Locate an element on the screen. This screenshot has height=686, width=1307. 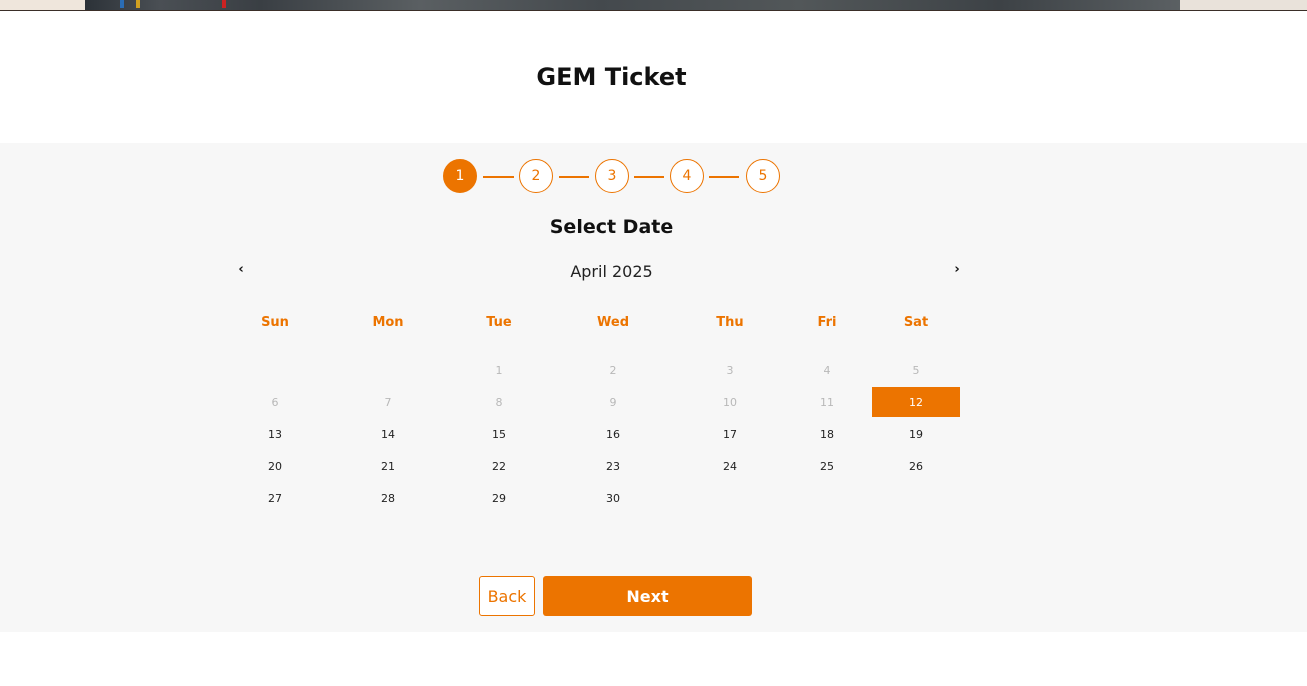
weekday-label: Fri is located at coordinates (827, 322).